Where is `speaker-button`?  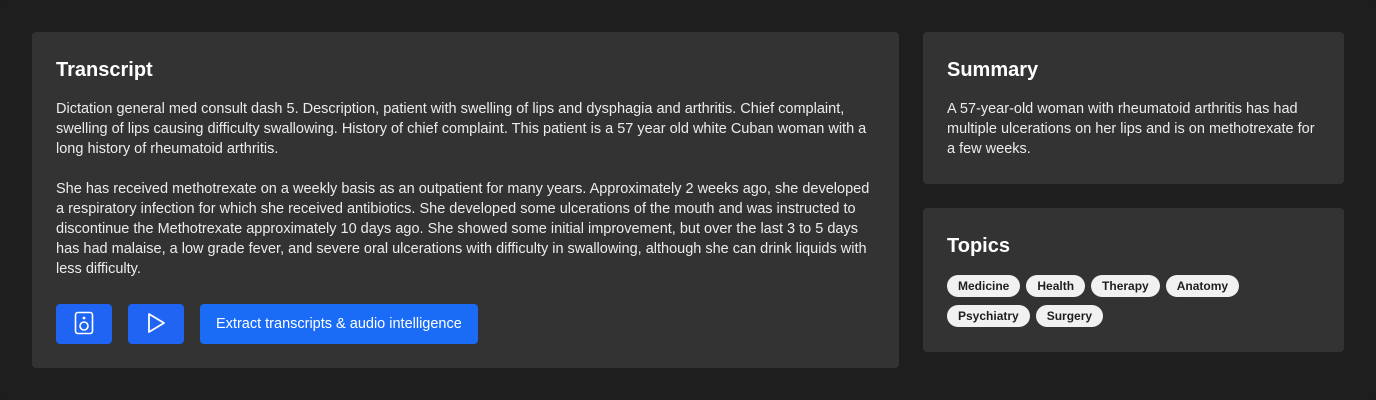 speaker-button is located at coordinates (84, 324).